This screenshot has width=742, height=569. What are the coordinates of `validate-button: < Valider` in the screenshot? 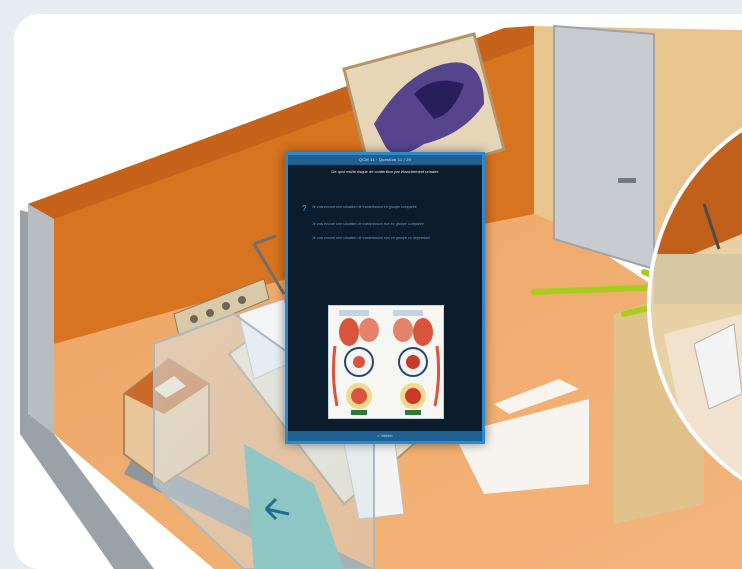 It's located at (385, 436).